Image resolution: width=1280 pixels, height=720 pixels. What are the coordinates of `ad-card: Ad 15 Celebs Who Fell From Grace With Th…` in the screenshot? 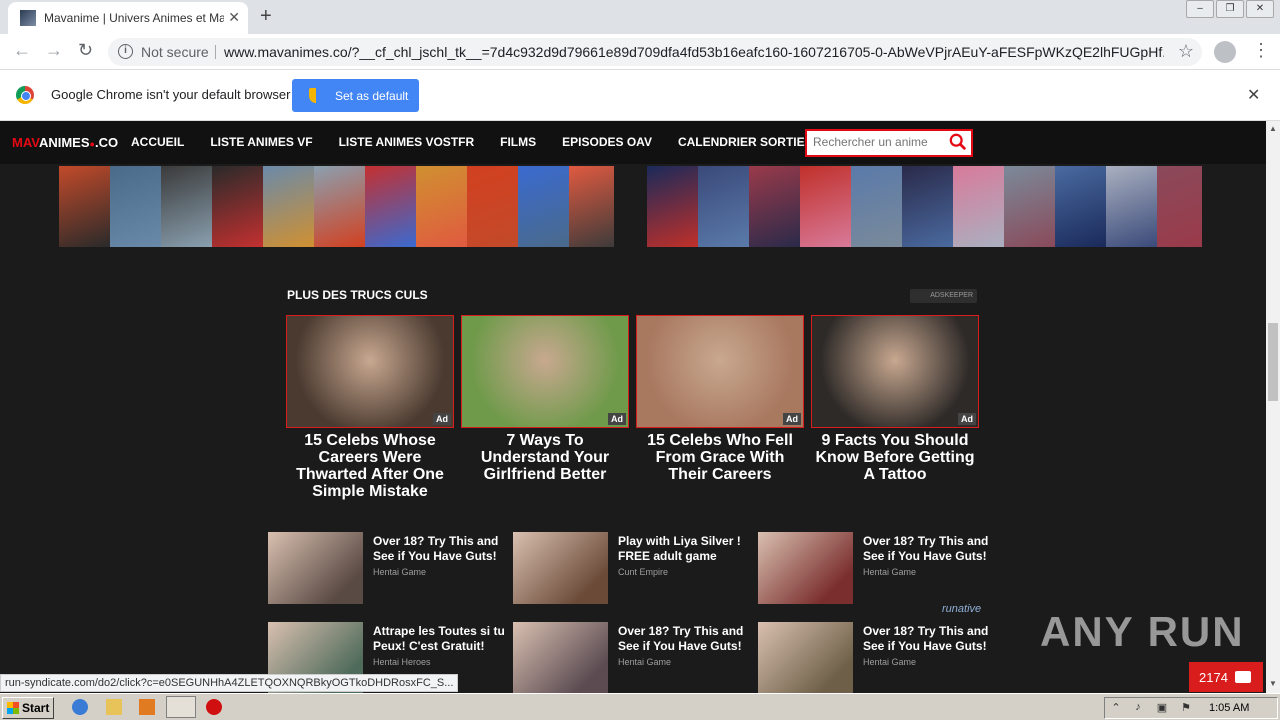 It's located at (720, 399).